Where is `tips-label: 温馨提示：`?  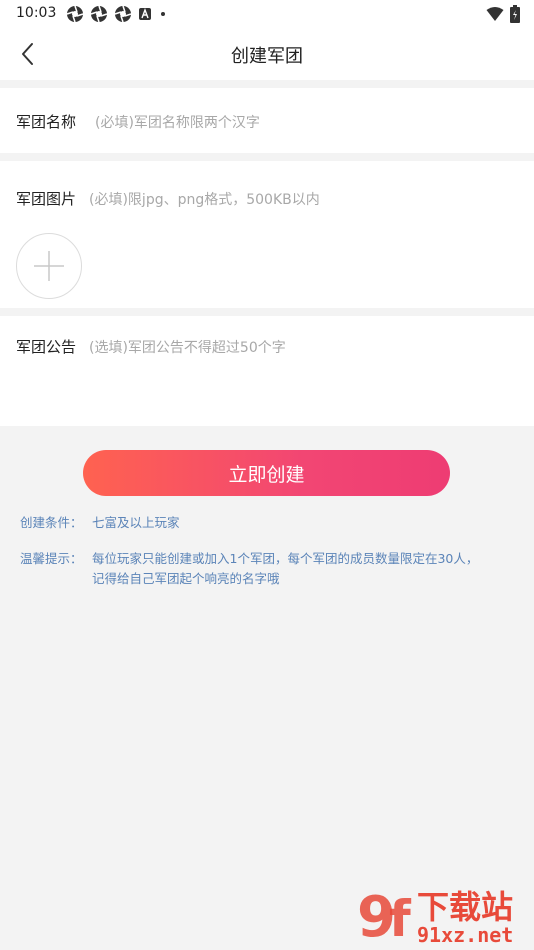 tips-label: 温馨提示： is located at coordinates (51, 558).